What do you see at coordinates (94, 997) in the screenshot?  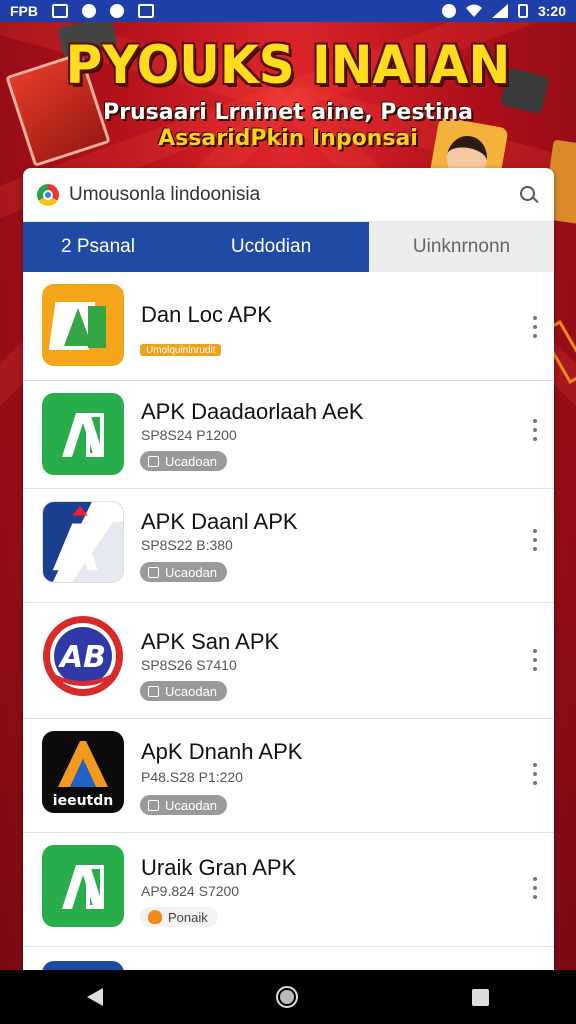 I see `back-icon` at bounding box center [94, 997].